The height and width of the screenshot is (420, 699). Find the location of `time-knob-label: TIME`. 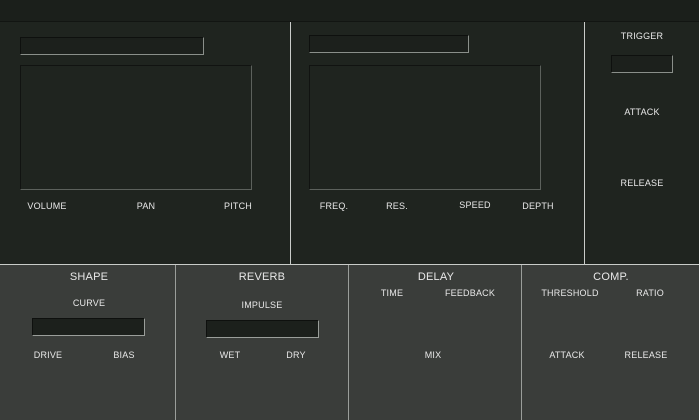

time-knob-label: TIME is located at coordinates (392, 293).